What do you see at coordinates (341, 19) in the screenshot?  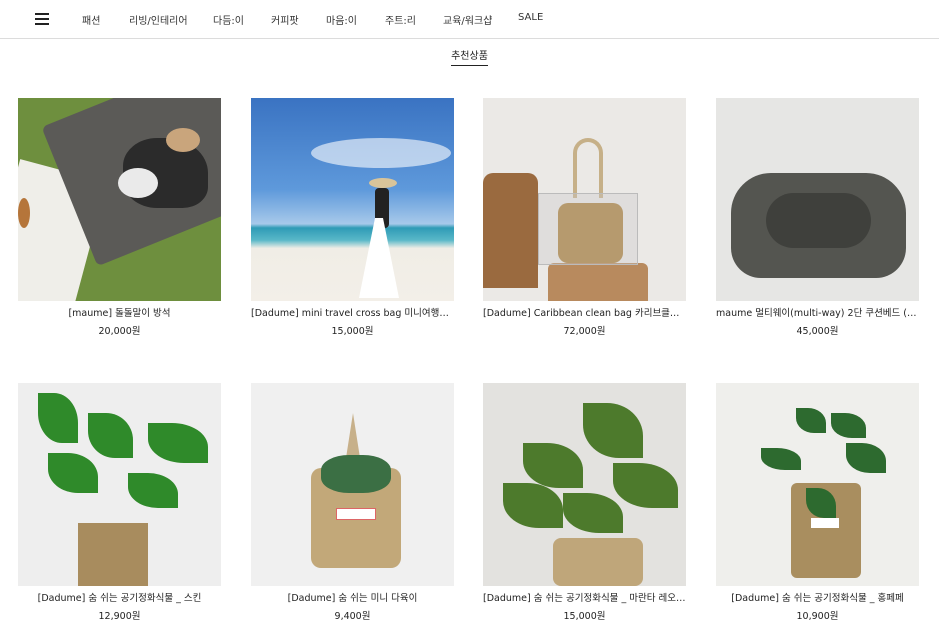 I see `nav-item-maumi: 마음:이` at bounding box center [341, 19].